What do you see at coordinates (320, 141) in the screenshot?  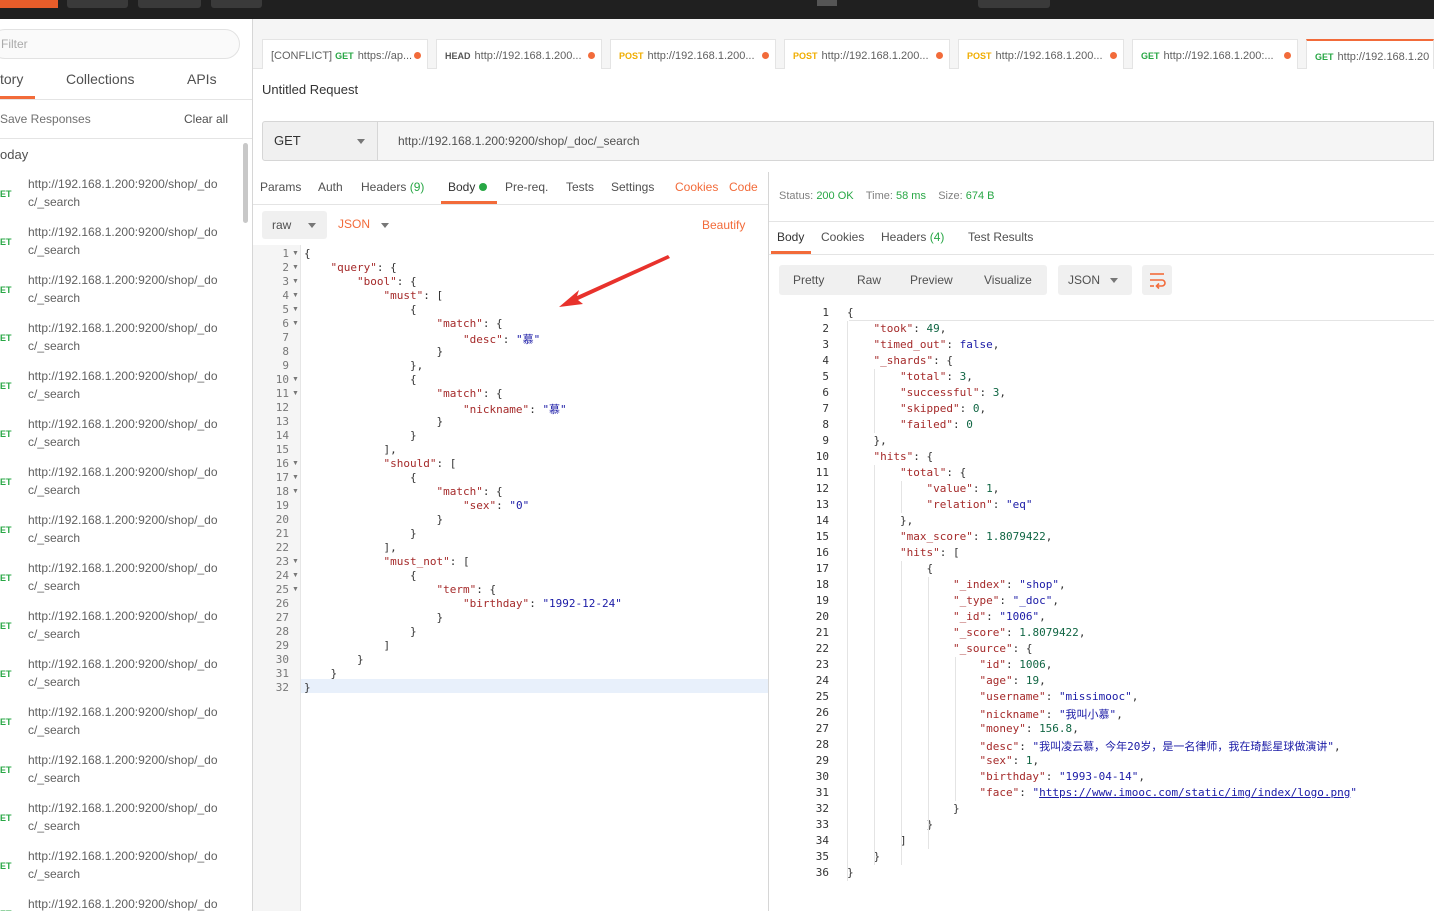 I see `method-select: GET` at bounding box center [320, 141].